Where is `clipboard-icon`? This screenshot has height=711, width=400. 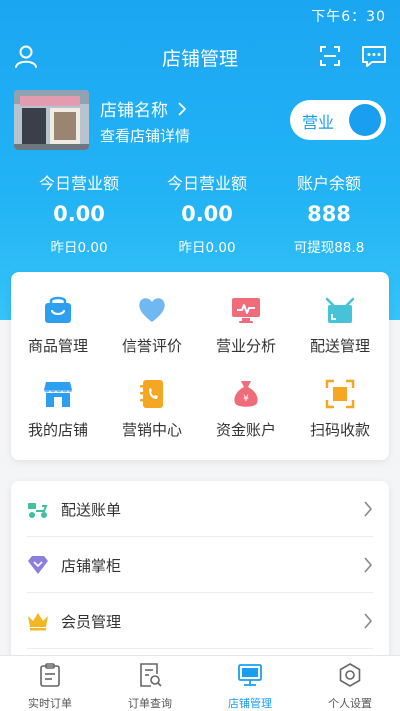
clipboard-icon is located at coordinates (50, 675).